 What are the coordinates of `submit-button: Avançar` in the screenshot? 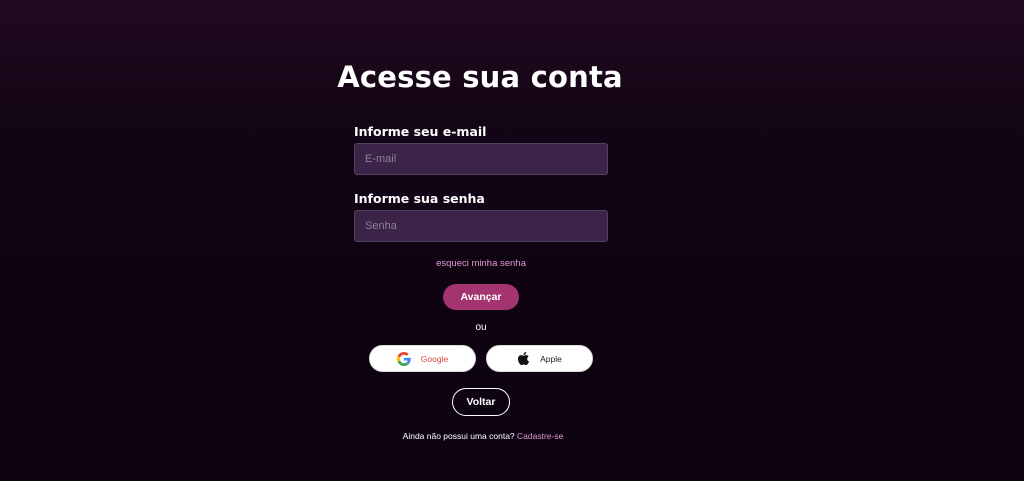 It's located at (481, 297).